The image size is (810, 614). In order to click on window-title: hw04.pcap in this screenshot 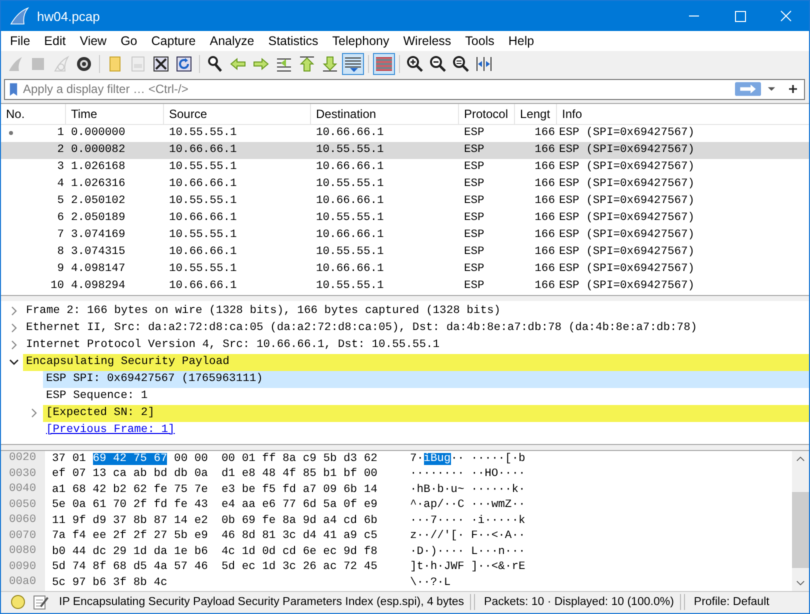, I will do `click(68, 16)`.